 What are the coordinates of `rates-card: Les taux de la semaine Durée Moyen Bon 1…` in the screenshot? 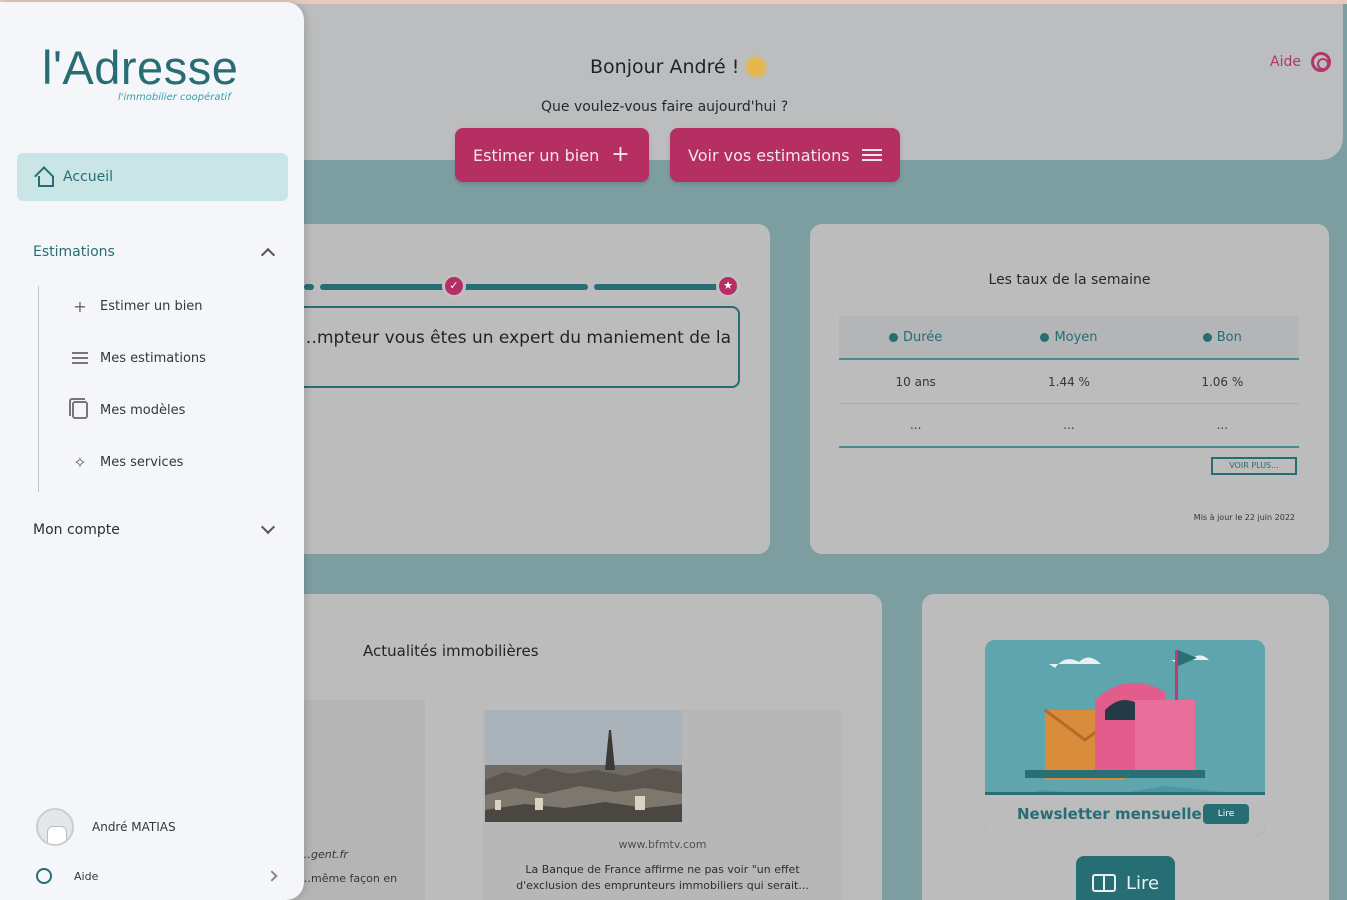 It's located at (1069, 389).